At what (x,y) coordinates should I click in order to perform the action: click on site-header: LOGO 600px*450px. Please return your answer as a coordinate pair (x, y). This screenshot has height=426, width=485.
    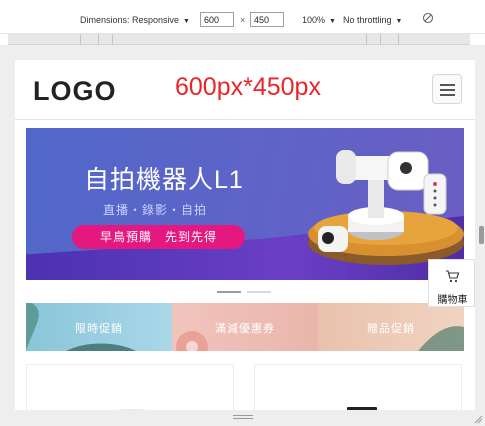
    Looking at the image, I should click on (245, 90).